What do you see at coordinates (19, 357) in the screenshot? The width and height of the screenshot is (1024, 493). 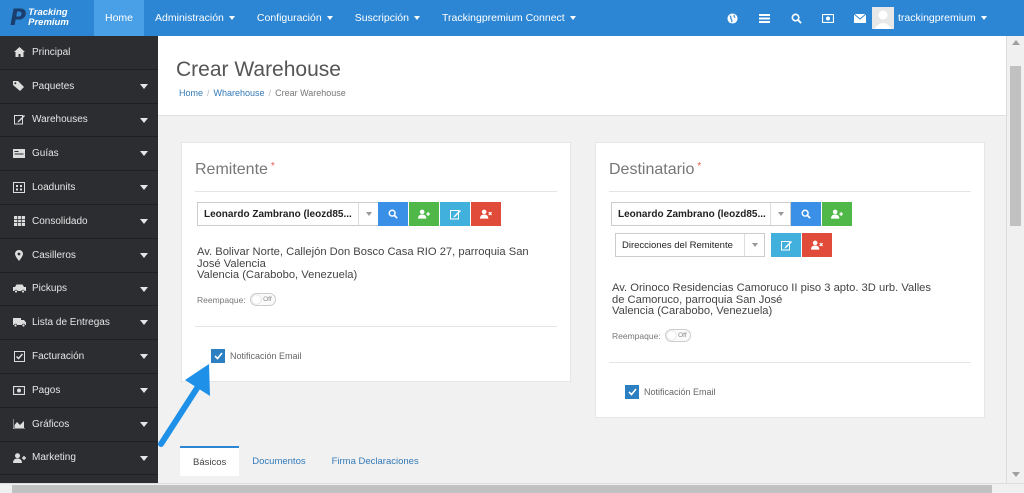 I see `check-square-icon` at bounding box center [19, 357].